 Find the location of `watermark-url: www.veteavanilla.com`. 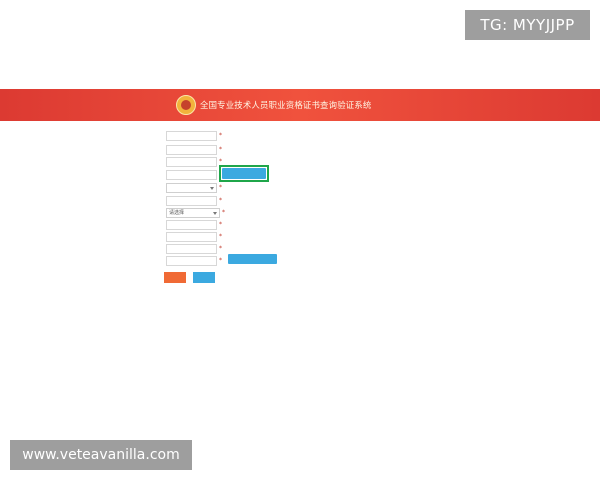

watermark-url: www.veteavanilla.com is located at coordinates (101, 455).